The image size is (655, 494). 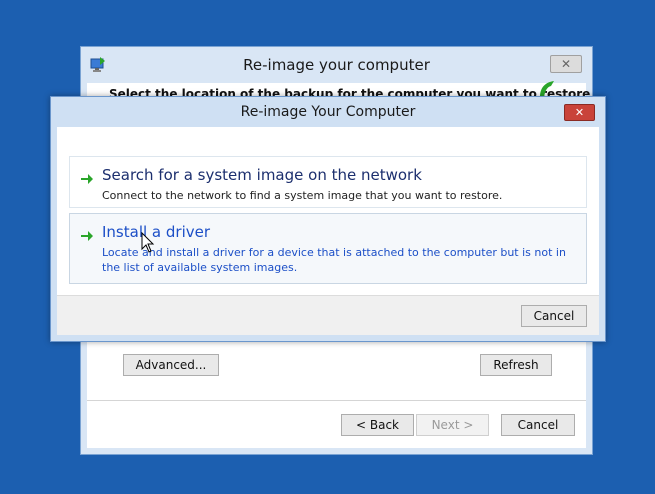 I want to click on wizard-close-button: ✕, so click(x=566, y=64).